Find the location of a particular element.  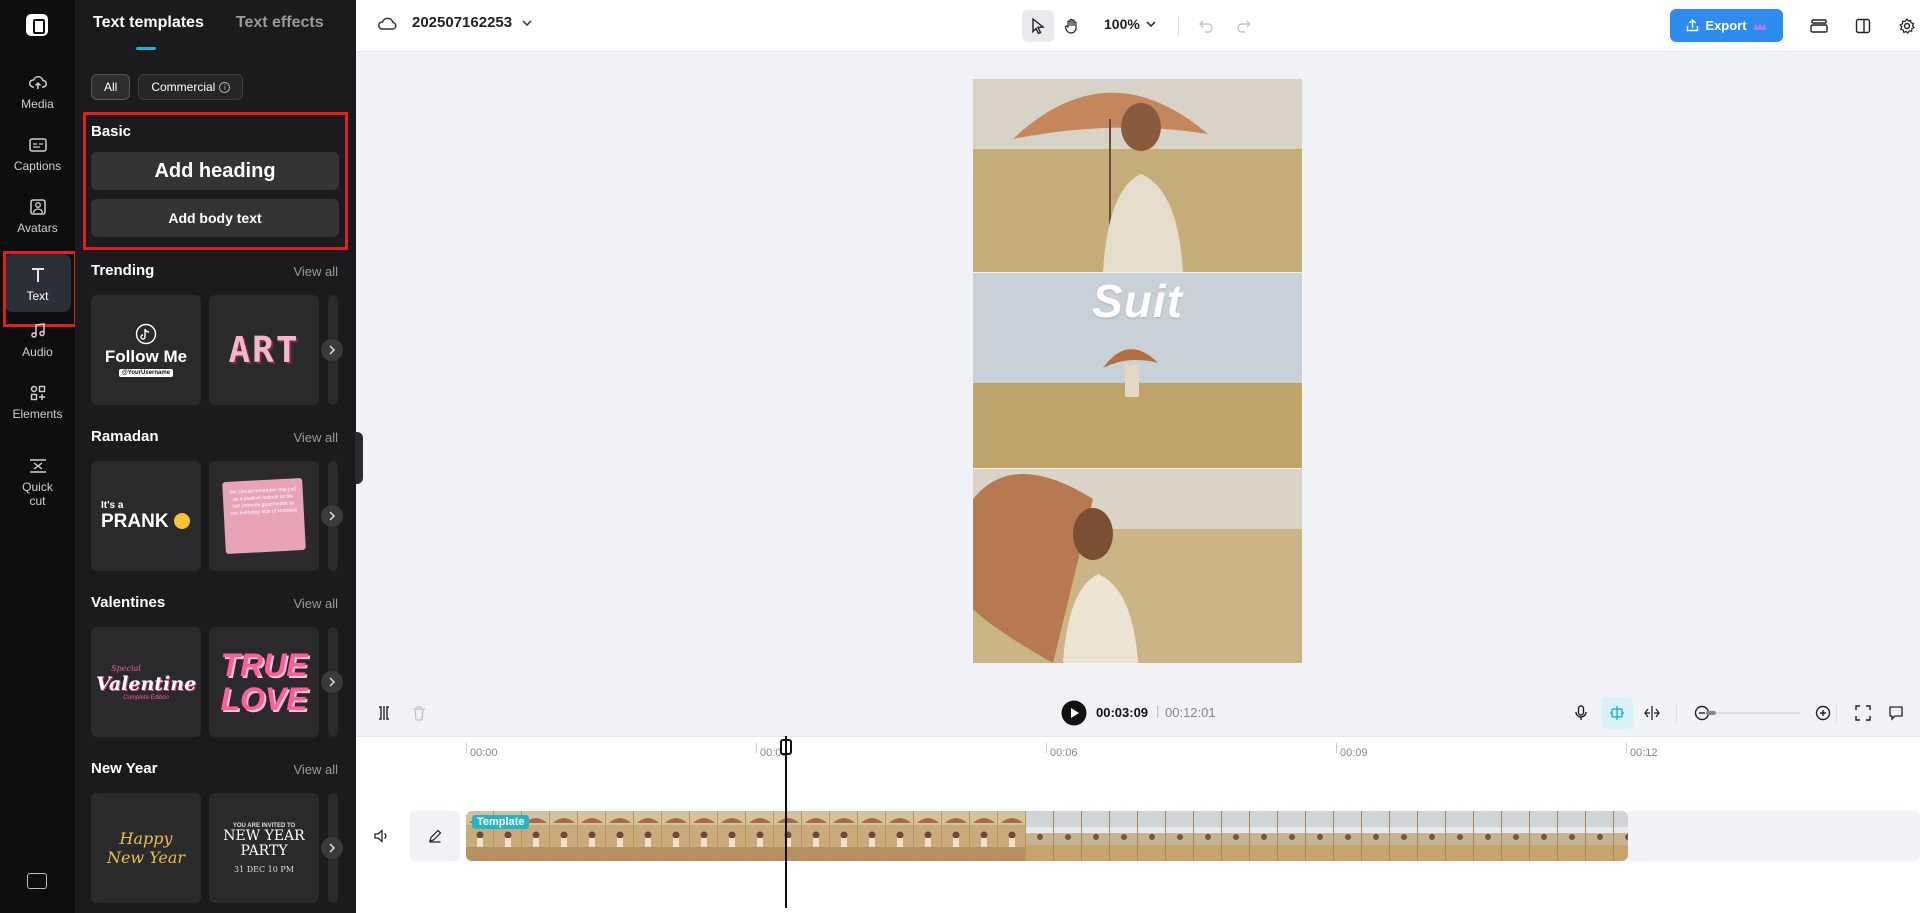

section-title-basic: Basic is located at coordinates (111, 131).